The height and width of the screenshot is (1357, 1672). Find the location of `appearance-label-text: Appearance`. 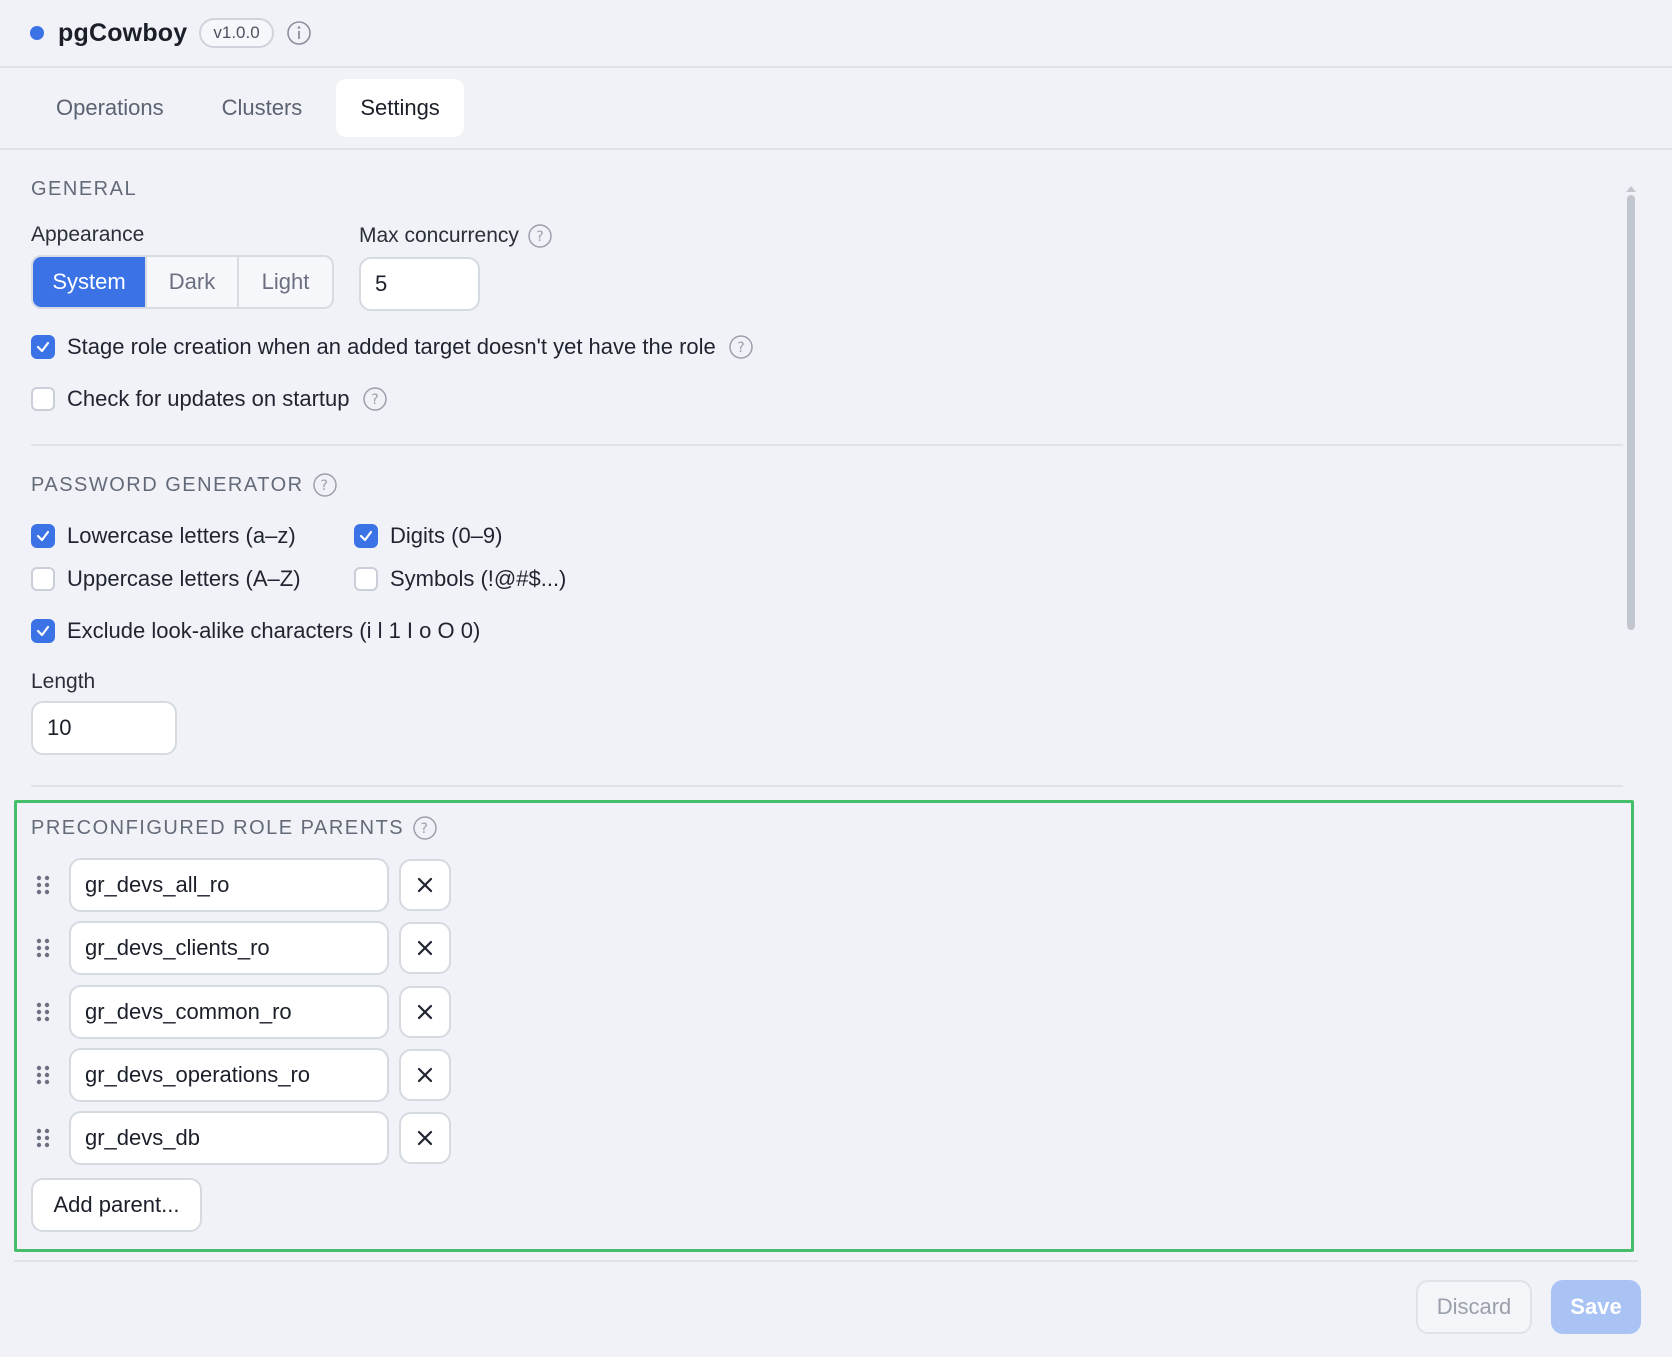

appearance-label-text: Appearance is located at coordinates (88, 234).